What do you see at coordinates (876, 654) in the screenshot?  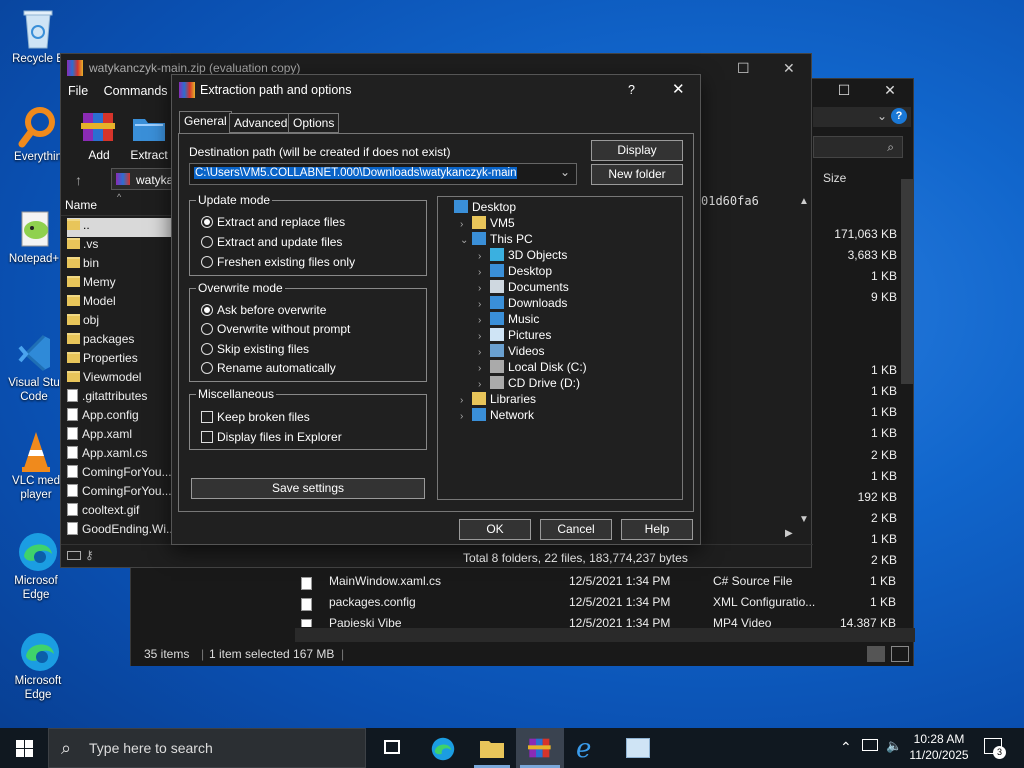 I see `details-view-icon` at bounding box center [876, 654].